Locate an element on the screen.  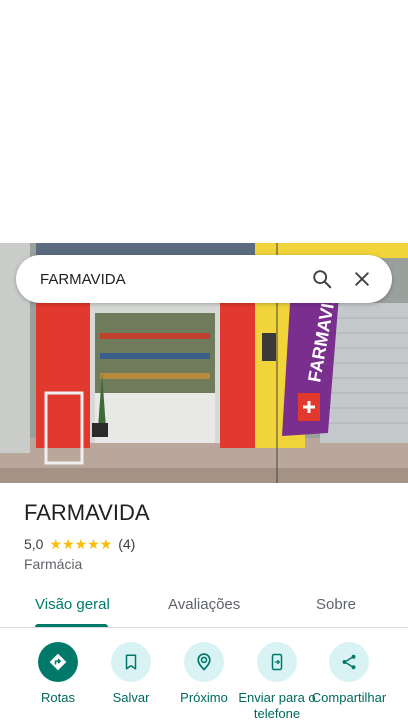
send-to-phone-icon is located at coordinates (277, 662).